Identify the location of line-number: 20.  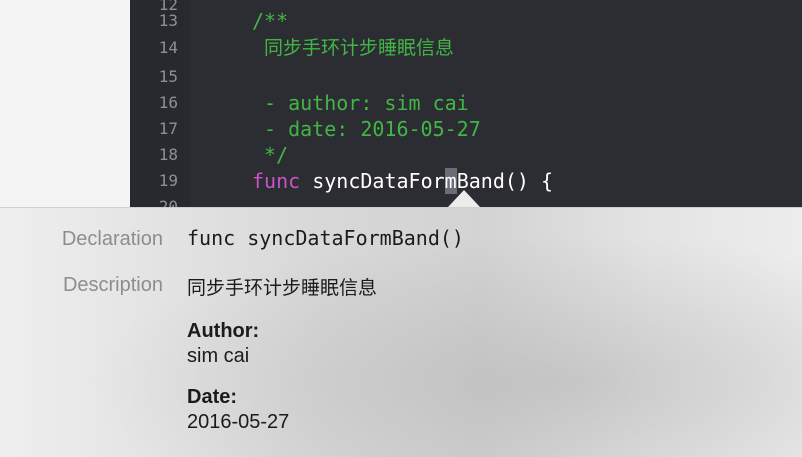
(168, 202).